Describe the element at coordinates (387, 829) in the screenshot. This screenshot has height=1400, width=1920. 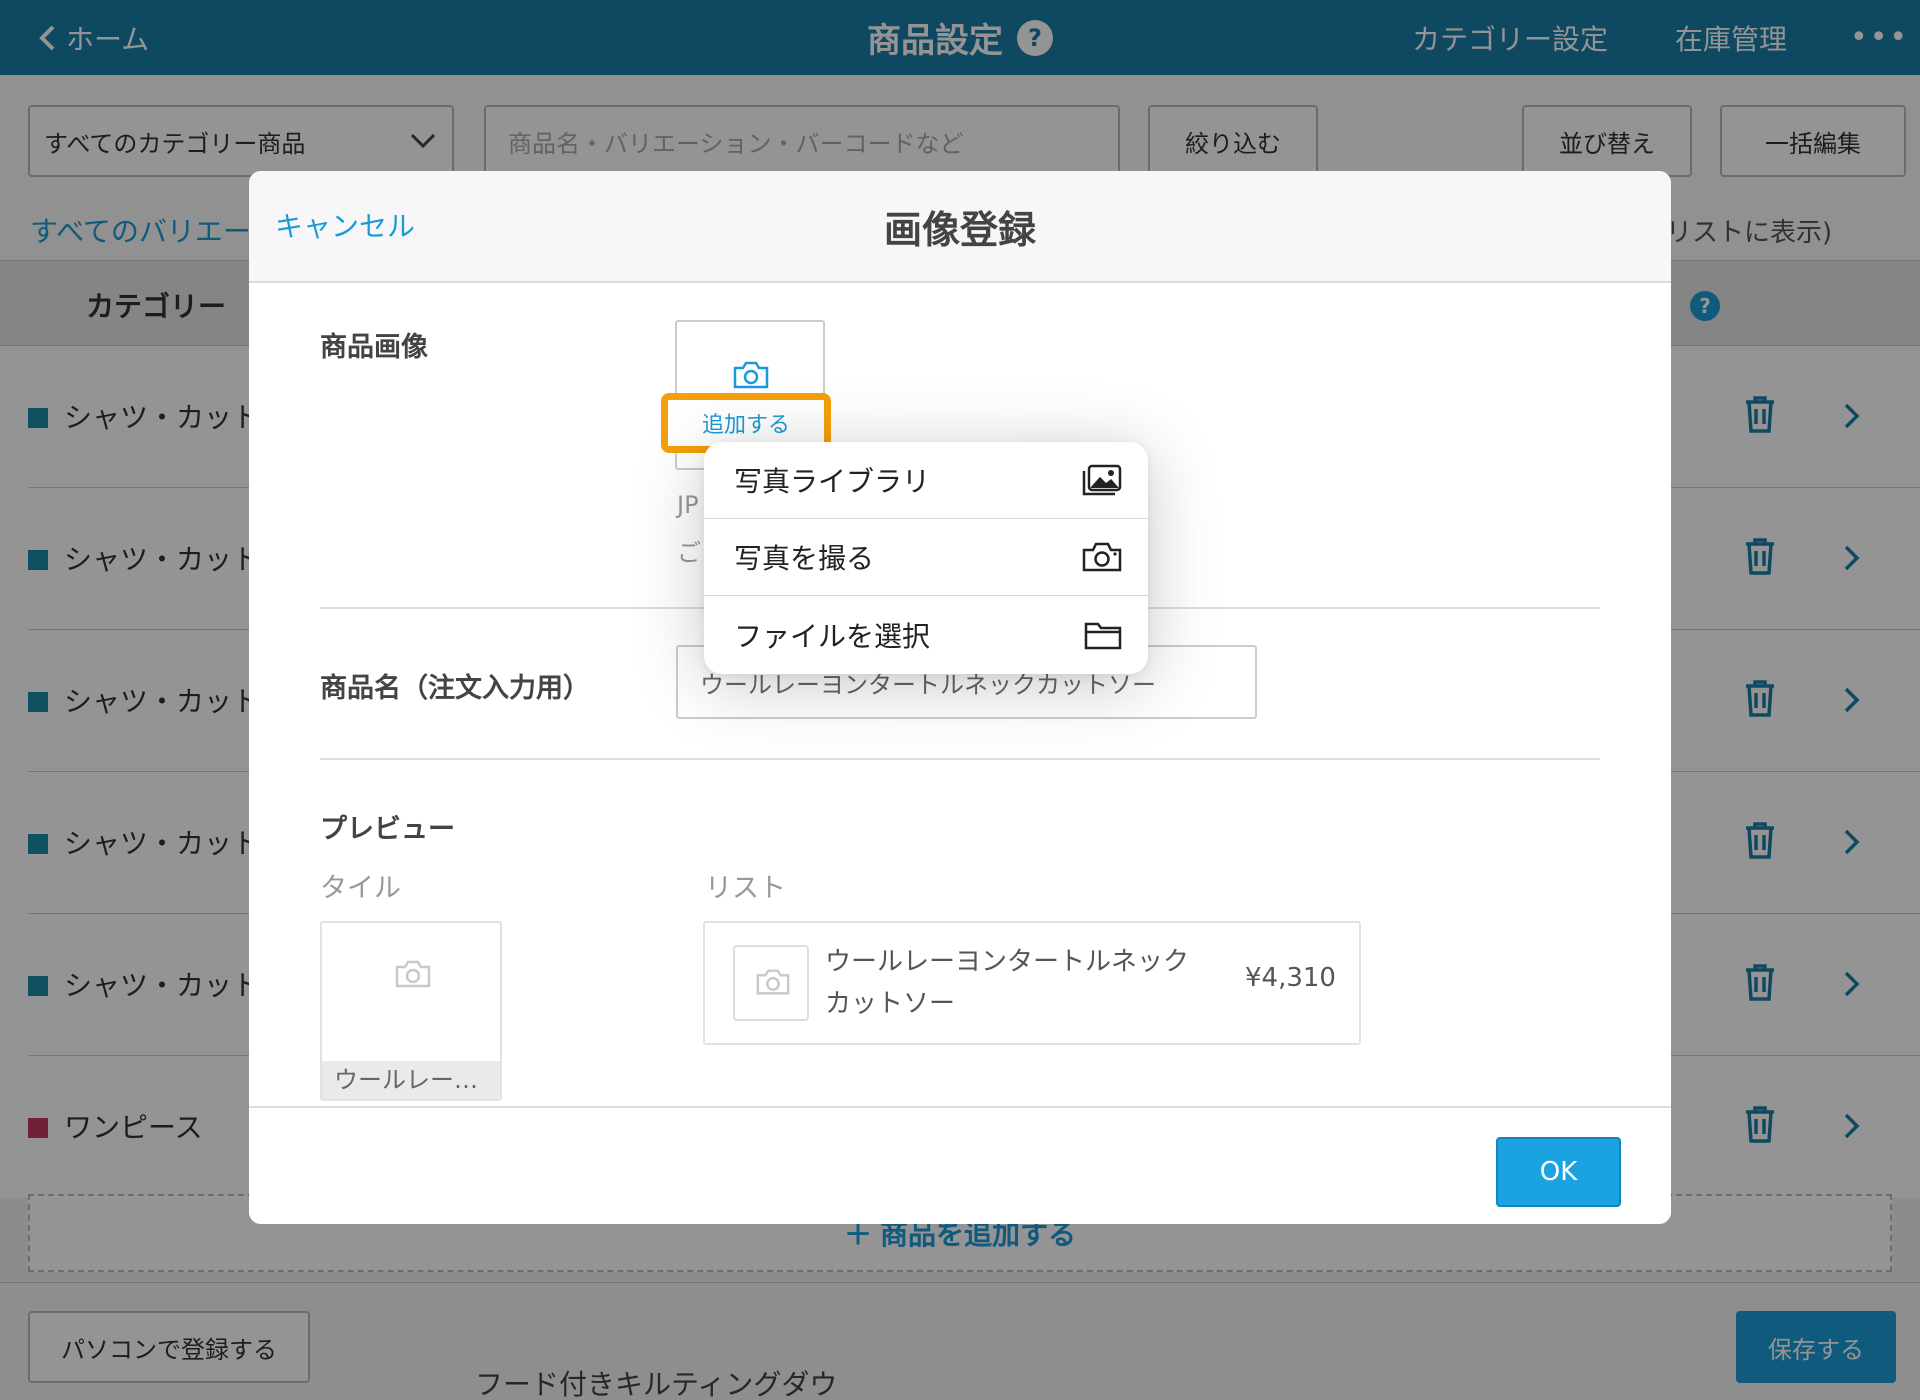
I see `preview-label: プレビュー` at that location.